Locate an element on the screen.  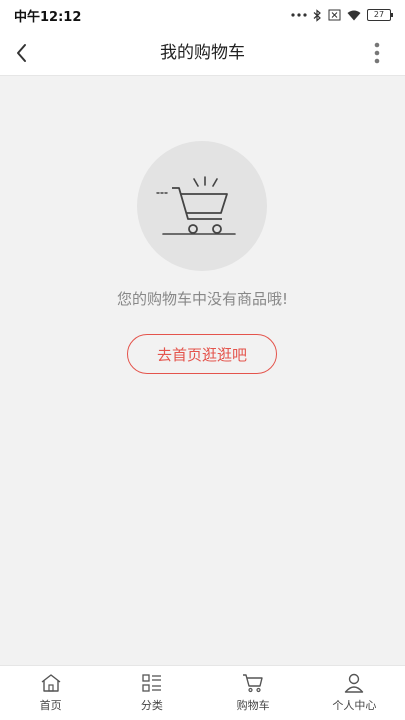
more-button is located at coordinates (377, 54).